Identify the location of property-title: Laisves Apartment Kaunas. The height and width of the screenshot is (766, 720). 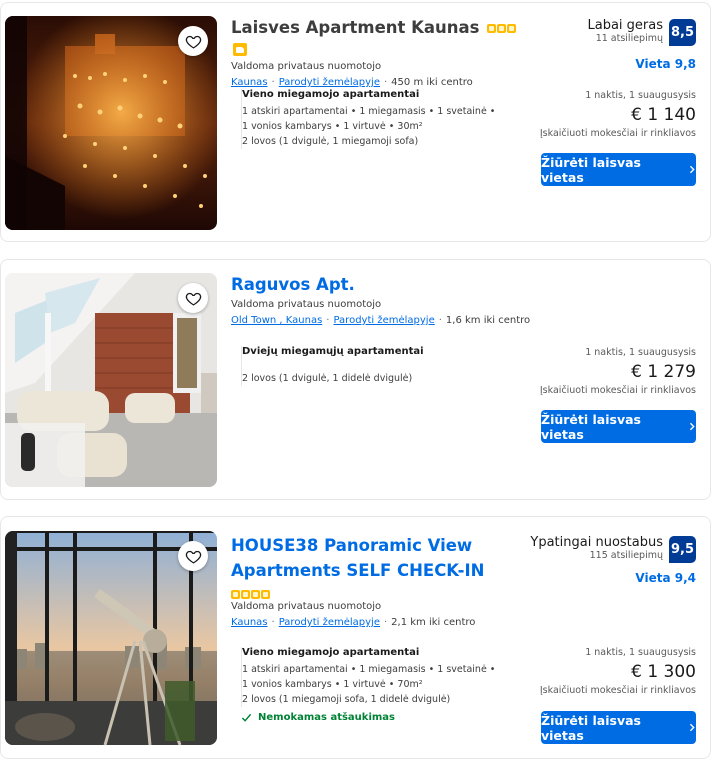
(355, 27).